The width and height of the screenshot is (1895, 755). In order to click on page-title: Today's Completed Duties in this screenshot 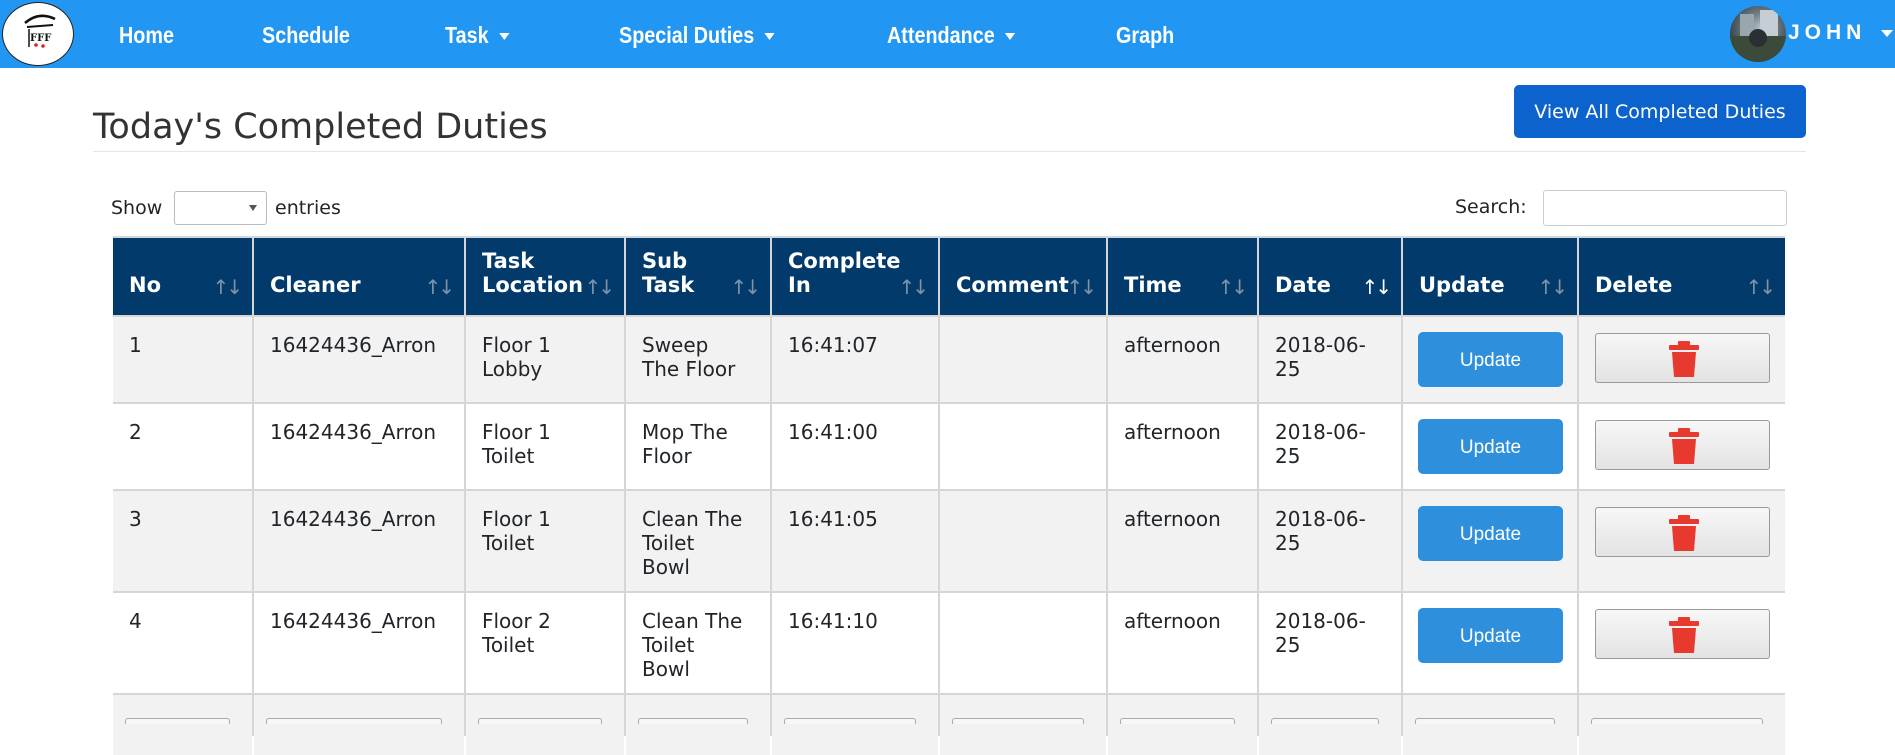, I will do `click(320, 127)`.